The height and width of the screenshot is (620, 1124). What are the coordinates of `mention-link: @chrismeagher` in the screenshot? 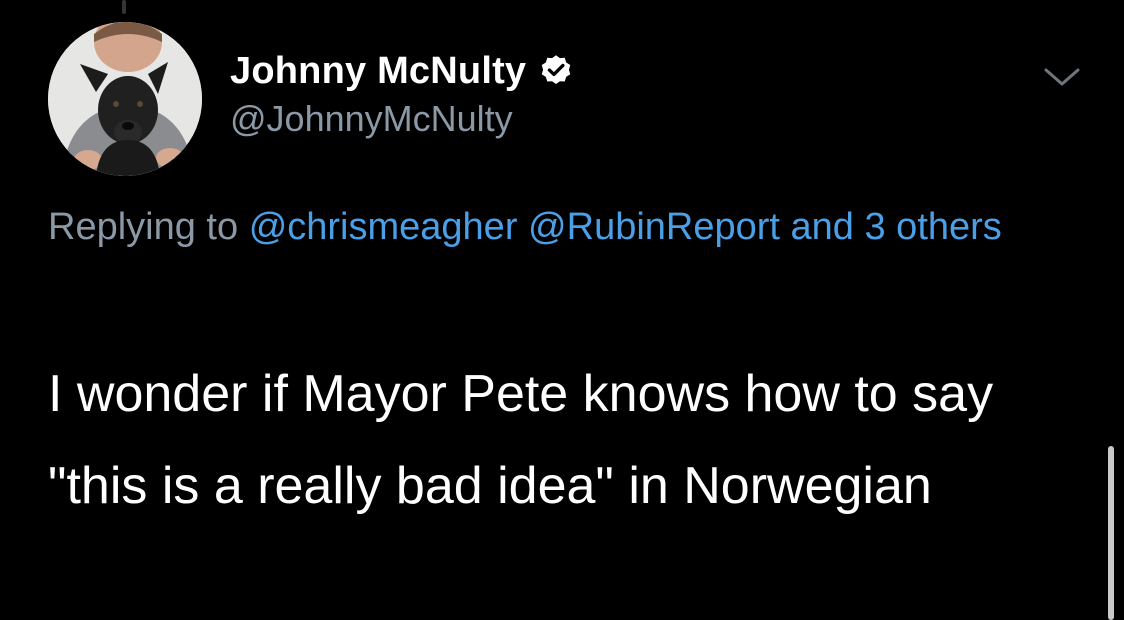 It's located at (383, 227).